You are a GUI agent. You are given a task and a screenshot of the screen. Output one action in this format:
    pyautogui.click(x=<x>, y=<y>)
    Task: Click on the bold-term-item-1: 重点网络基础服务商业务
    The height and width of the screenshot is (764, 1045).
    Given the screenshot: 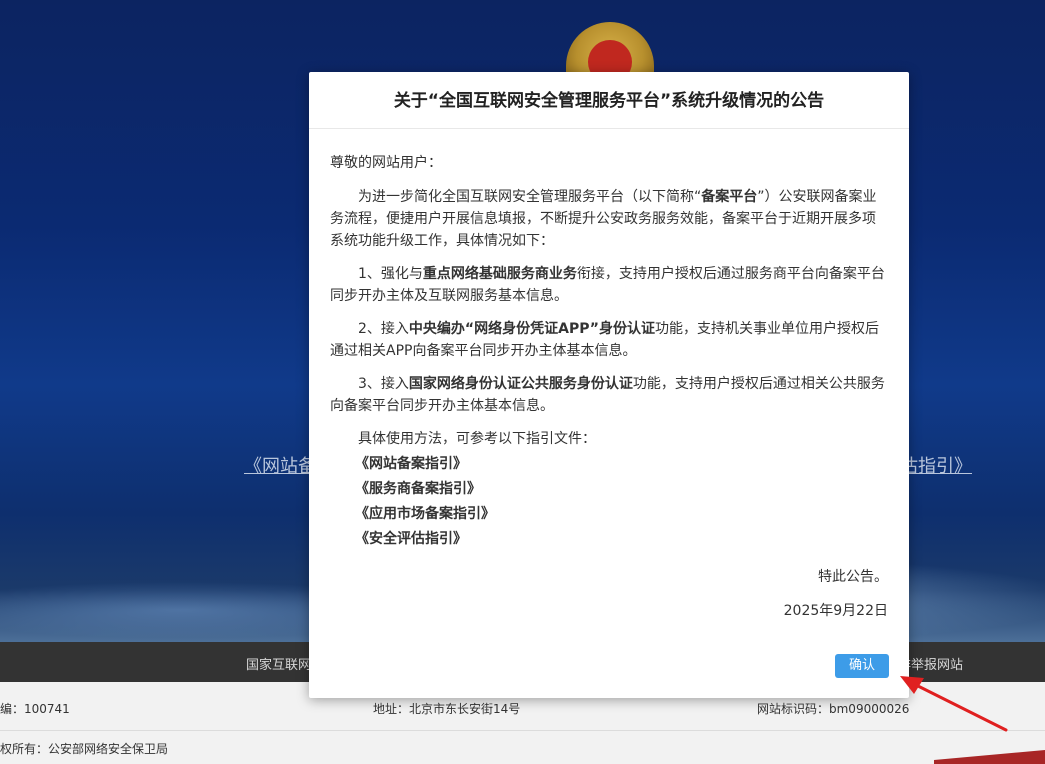 What is the action you would take?
    pyautogui.click(x=499, y=274)
    